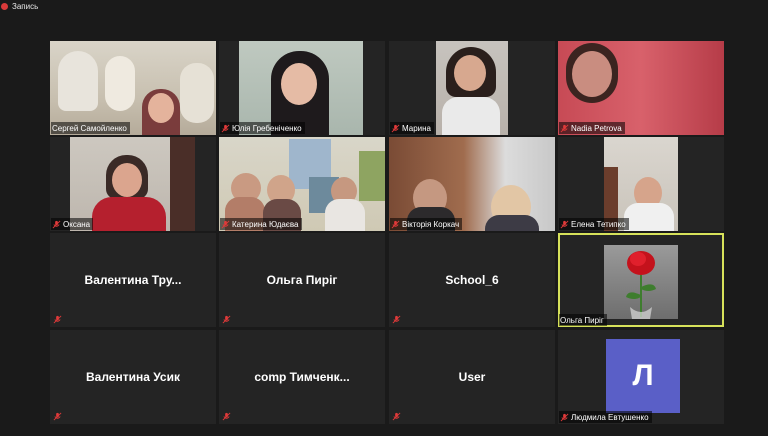 This screenshot has width=768, height=436. I want to click on video-tile: Оксана, so click(133, 184).